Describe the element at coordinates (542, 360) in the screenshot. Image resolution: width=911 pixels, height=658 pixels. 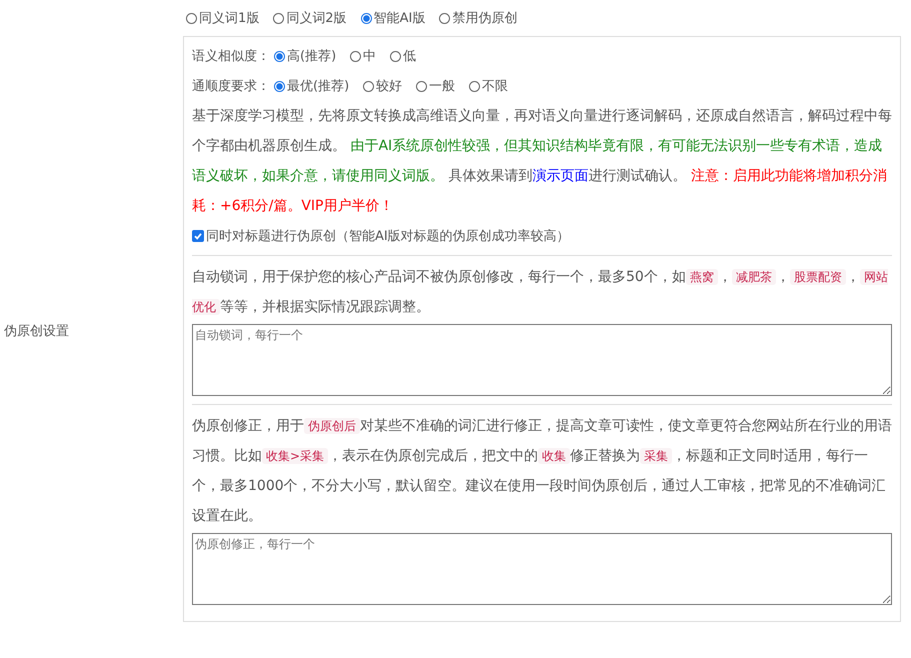
I see `lock-words-field: 自动锁词，每行一个` at that location.